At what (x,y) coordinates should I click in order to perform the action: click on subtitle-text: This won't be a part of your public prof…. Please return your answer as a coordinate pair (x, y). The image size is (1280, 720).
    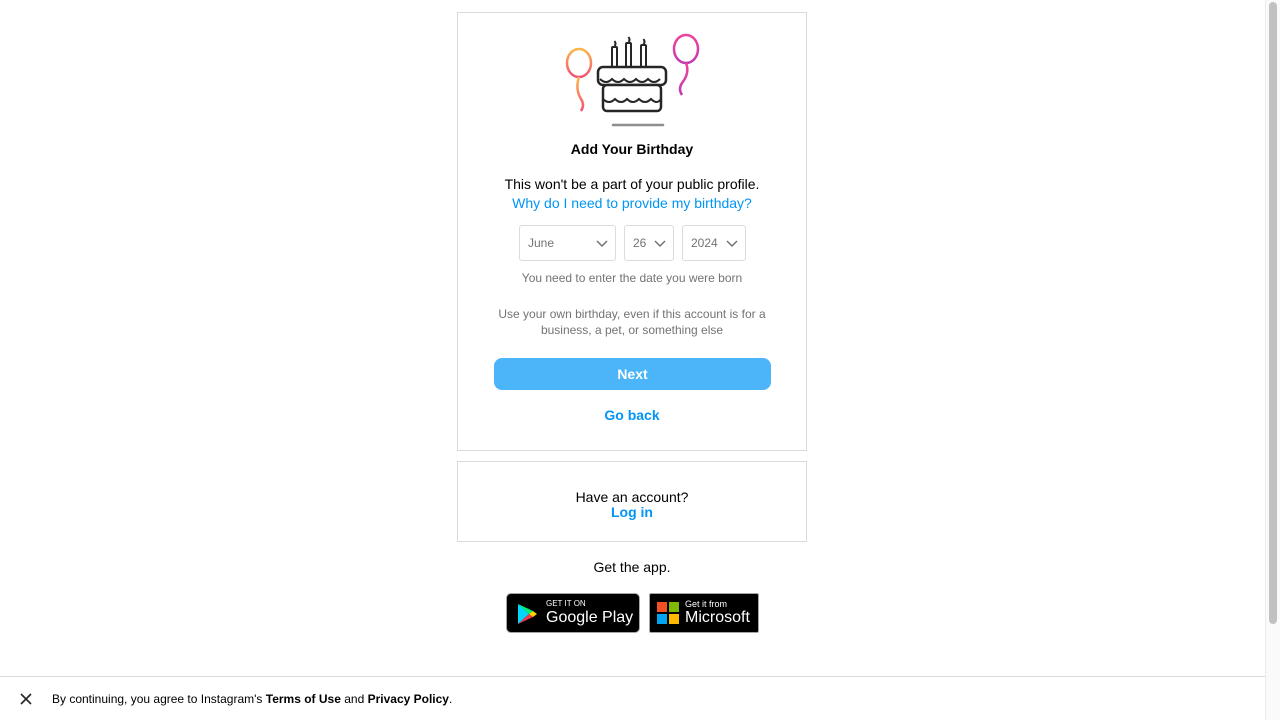
    Looking at the image, I should click on (632, 184).